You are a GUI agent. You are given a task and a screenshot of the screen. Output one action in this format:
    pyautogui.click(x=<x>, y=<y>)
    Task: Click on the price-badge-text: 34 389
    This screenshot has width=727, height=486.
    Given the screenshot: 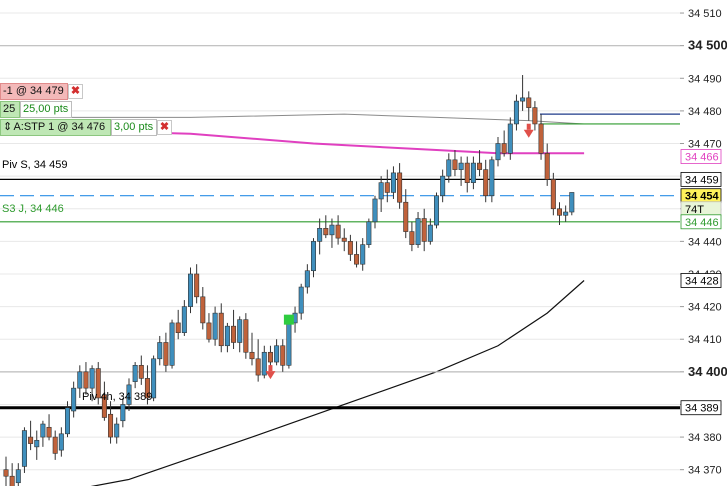 What is the action you would take?
    pyautogui.click(x=702, y=409)
    